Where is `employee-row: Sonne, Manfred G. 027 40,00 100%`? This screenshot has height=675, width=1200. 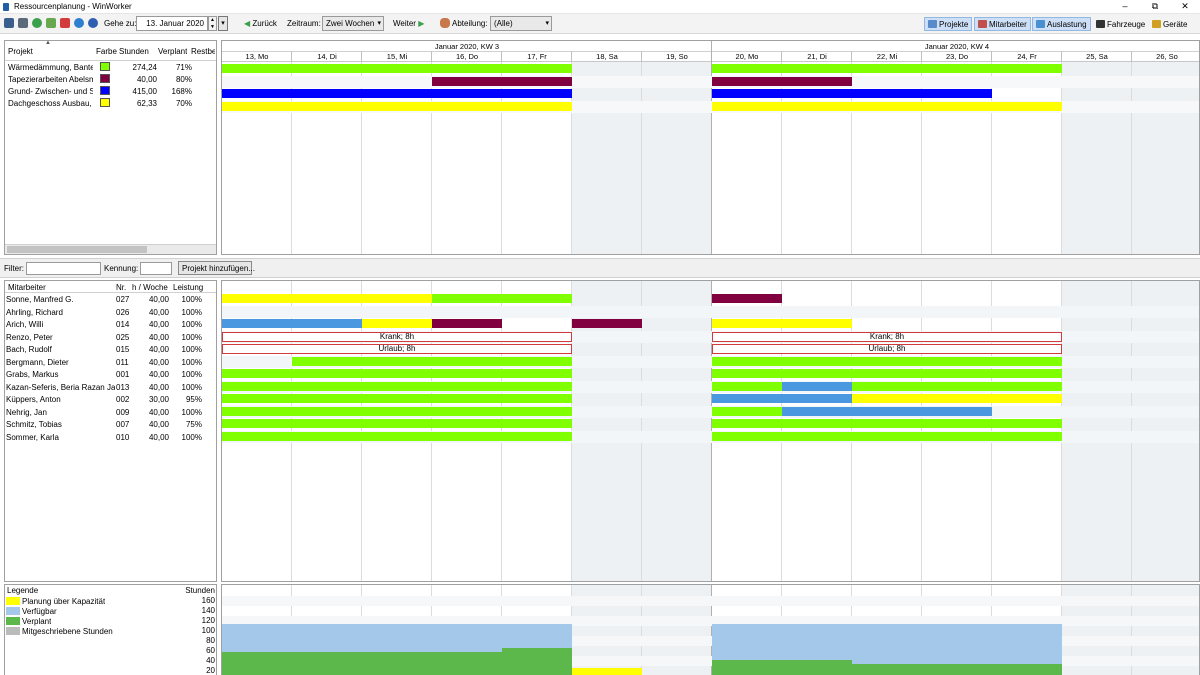 employee-row: Sonne, Manfred G. 027 40,00 100% is located at coordinates (110, 299).